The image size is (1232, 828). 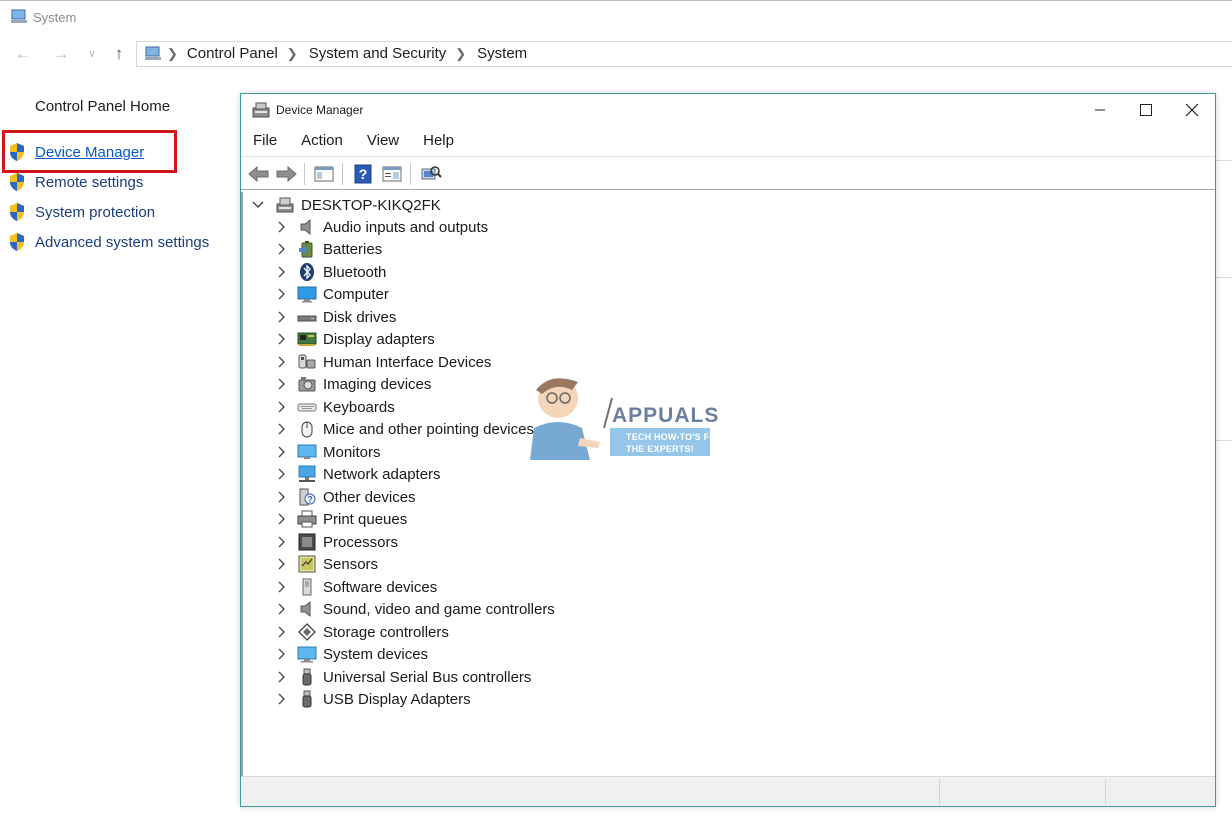 I want to click on toolbar-back-button, so click(x=259, y=174).